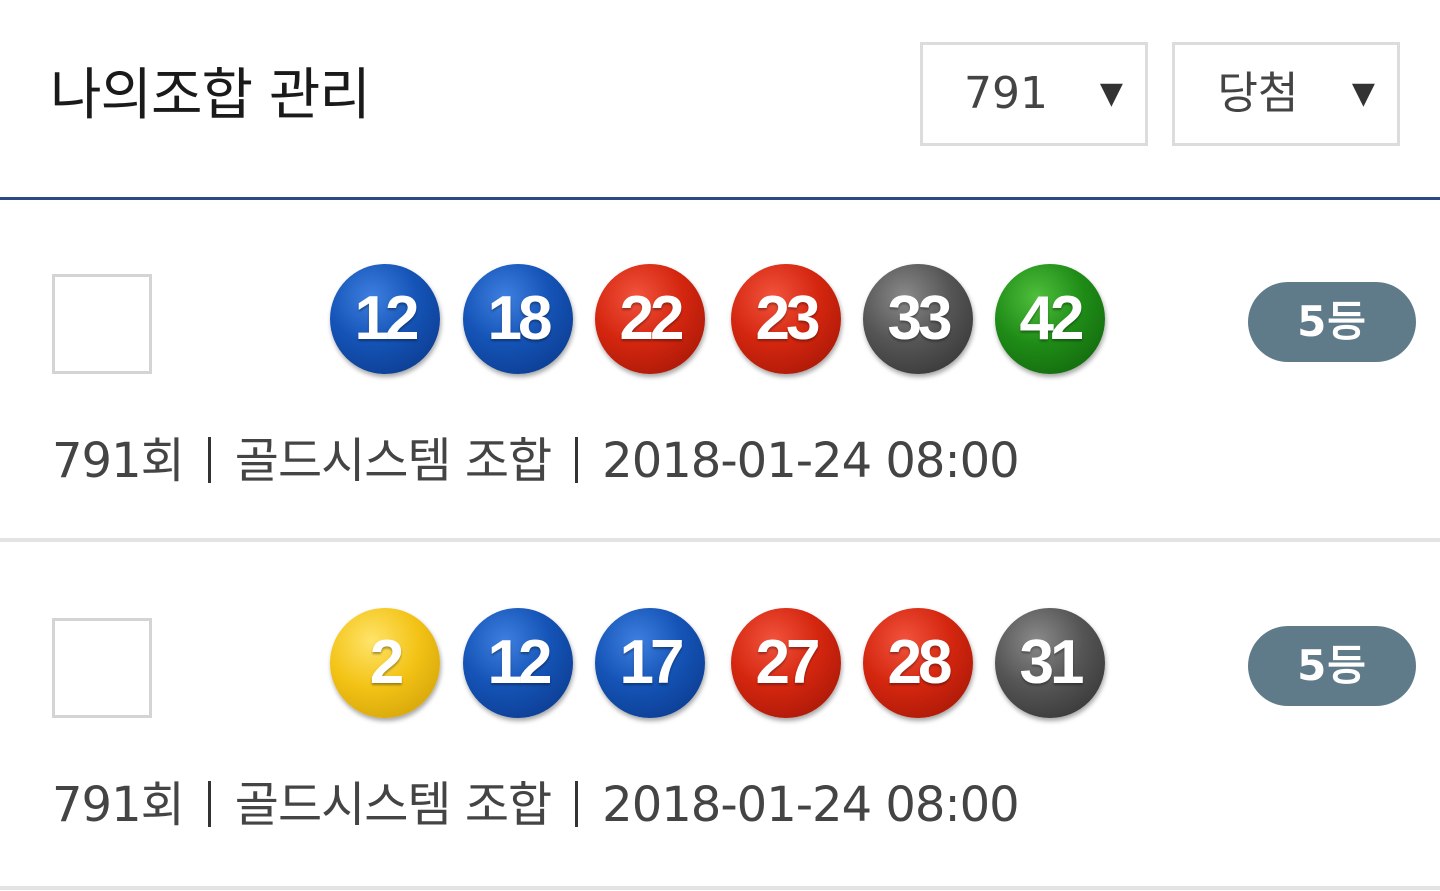 The height and width of the screenshot is (891, 1440). I want to click on lotto-ball: 28, so click(918, 663).